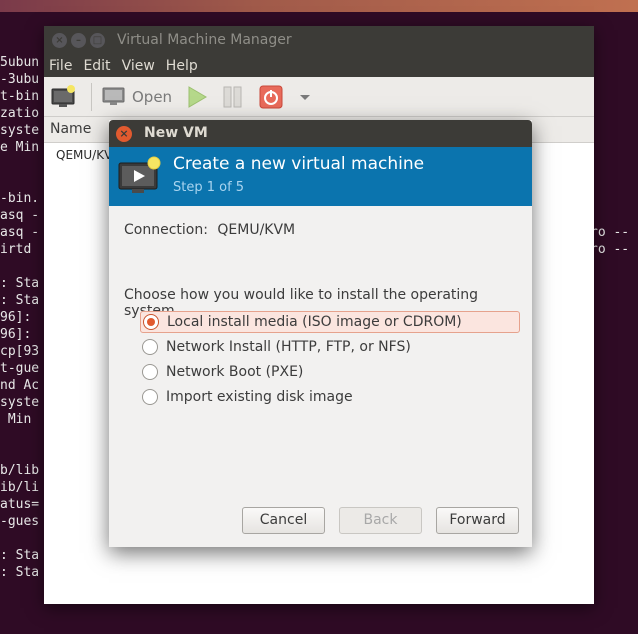  I want to click on window-controls: × – □, so click(78, 40).